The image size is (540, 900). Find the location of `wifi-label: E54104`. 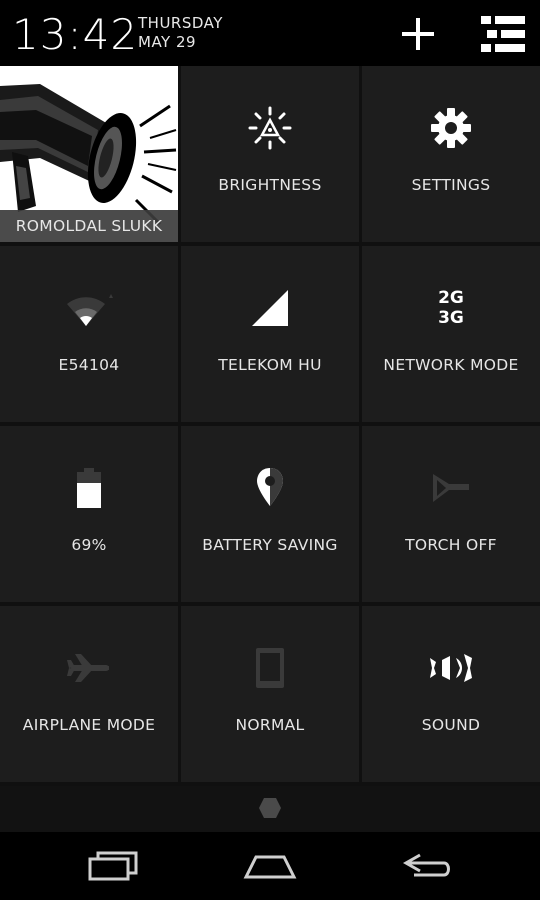

wifi-label: E54104 is located at coordinates (89, 365).